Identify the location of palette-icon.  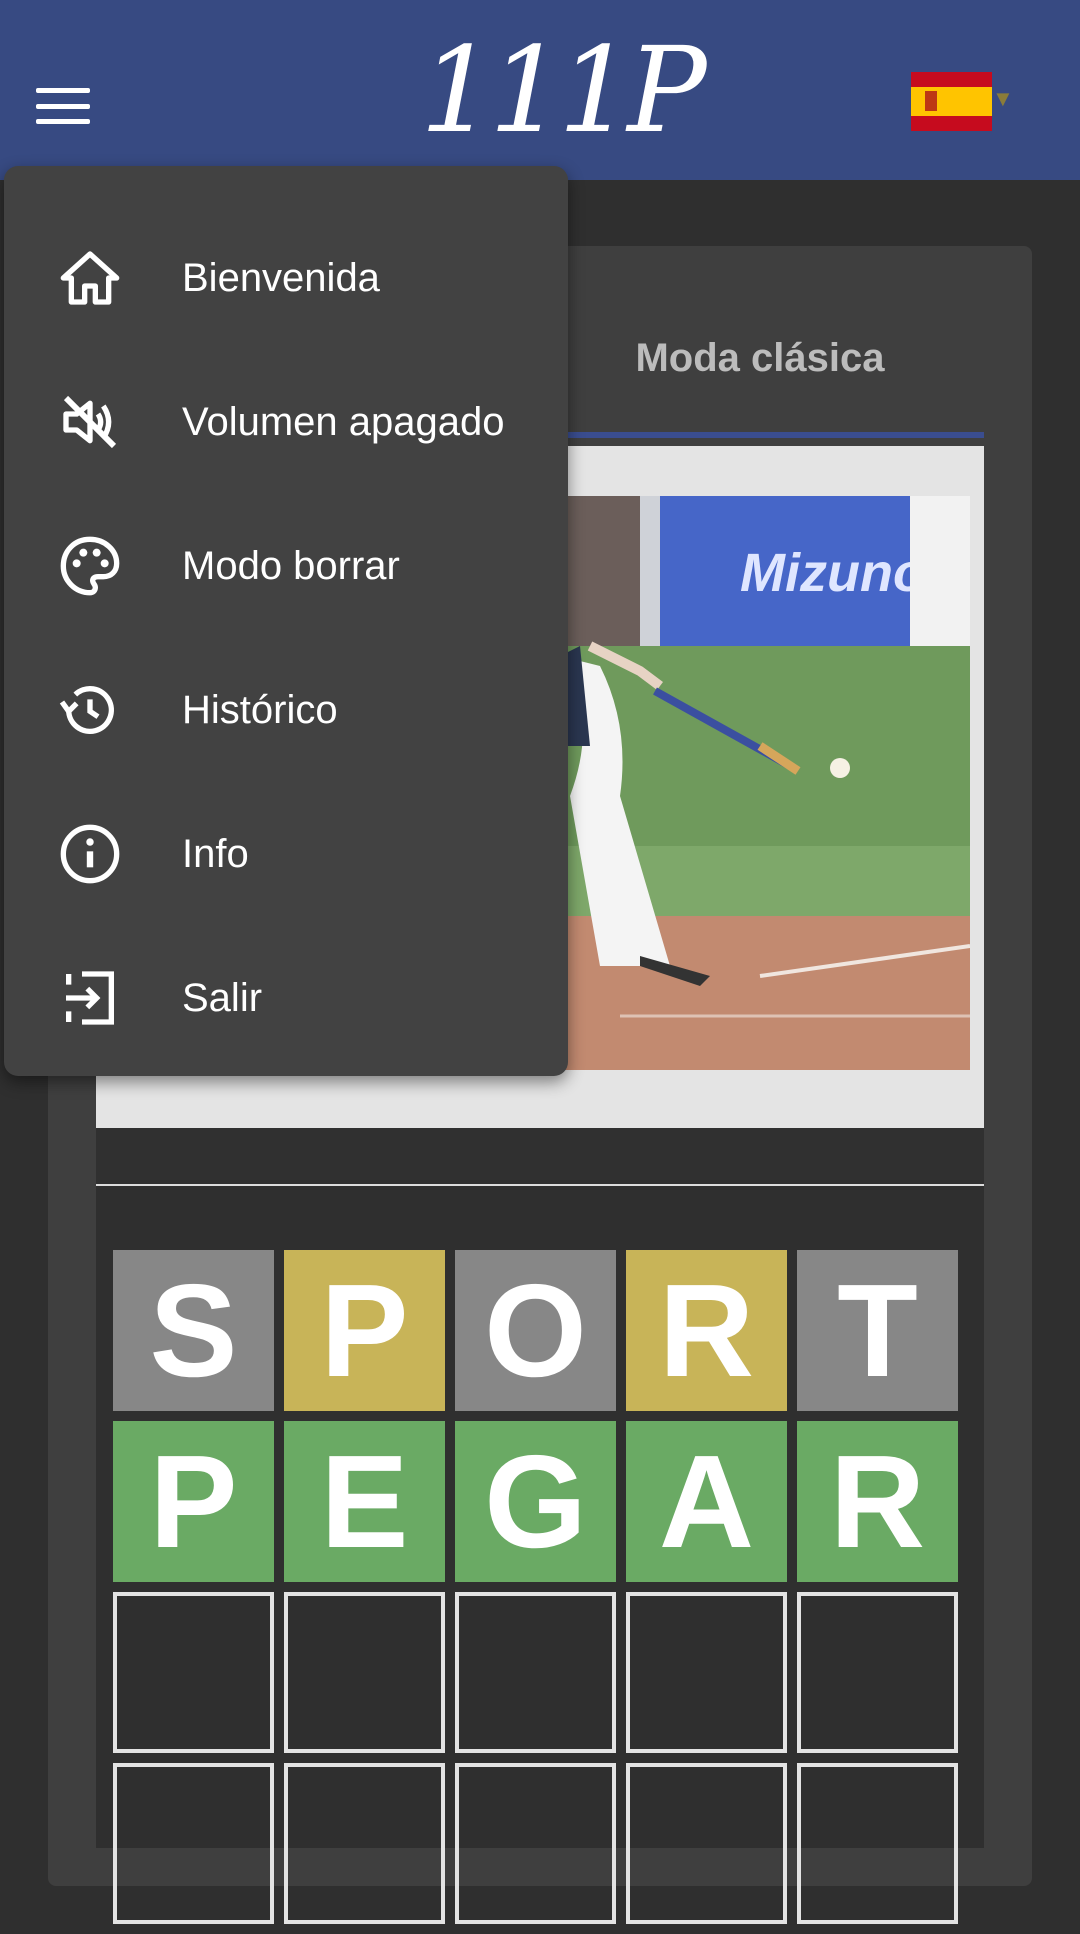
(90, 566).